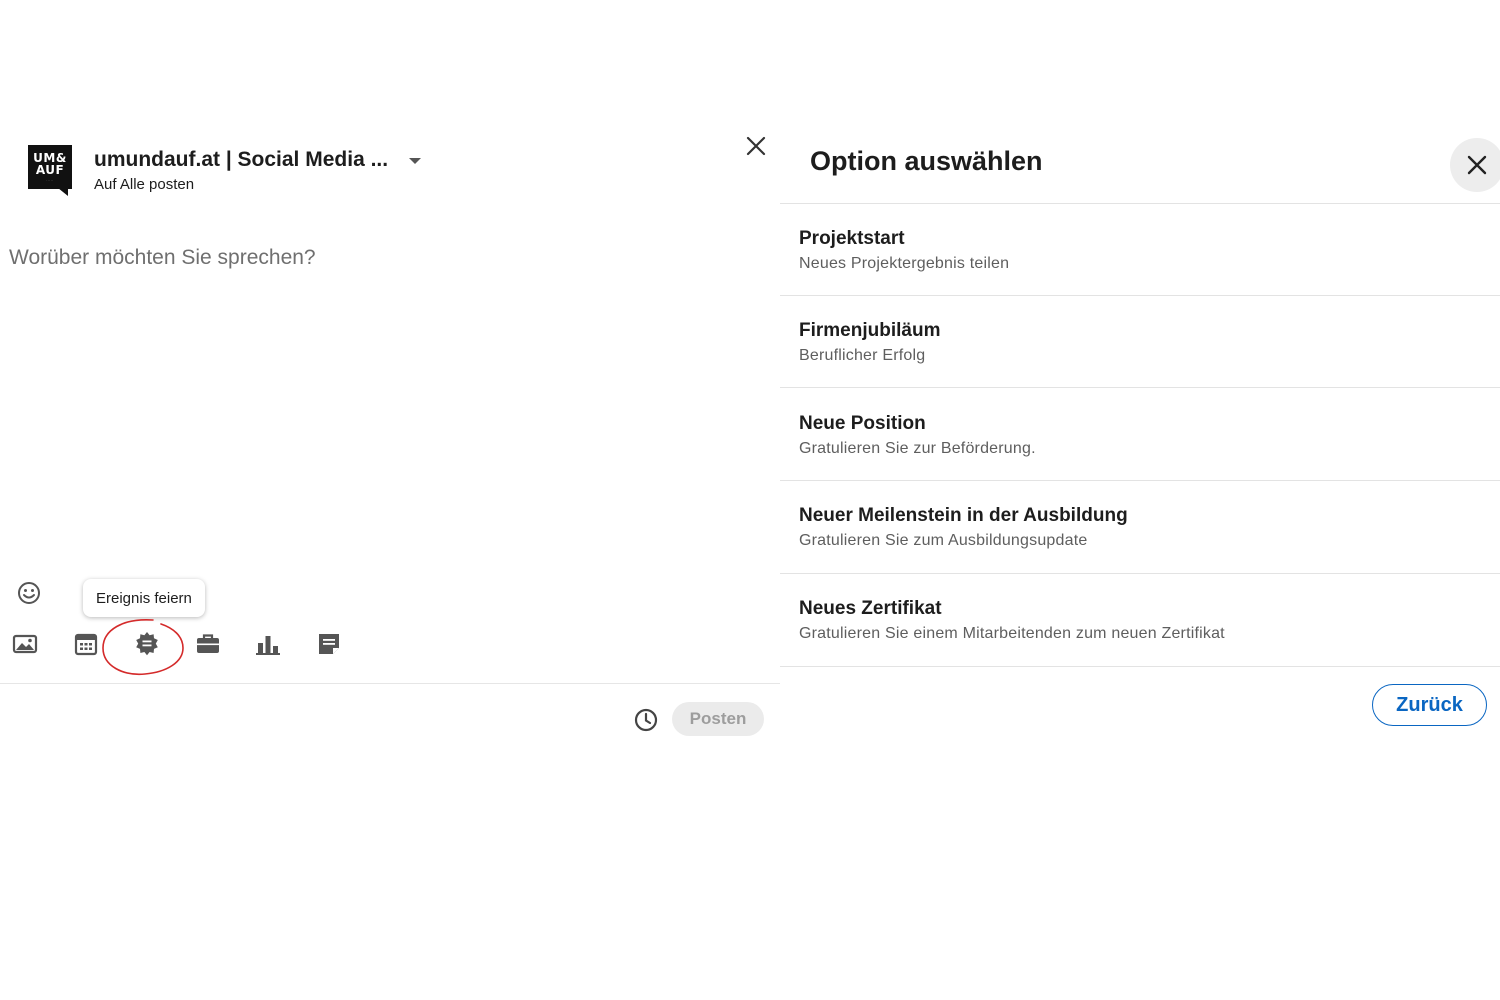 The width and height of the screenshot is (1500, 1000). Describe the element at coordinates (50, 180) in the screenshot. I see `logo-subline: ·····` at that location.